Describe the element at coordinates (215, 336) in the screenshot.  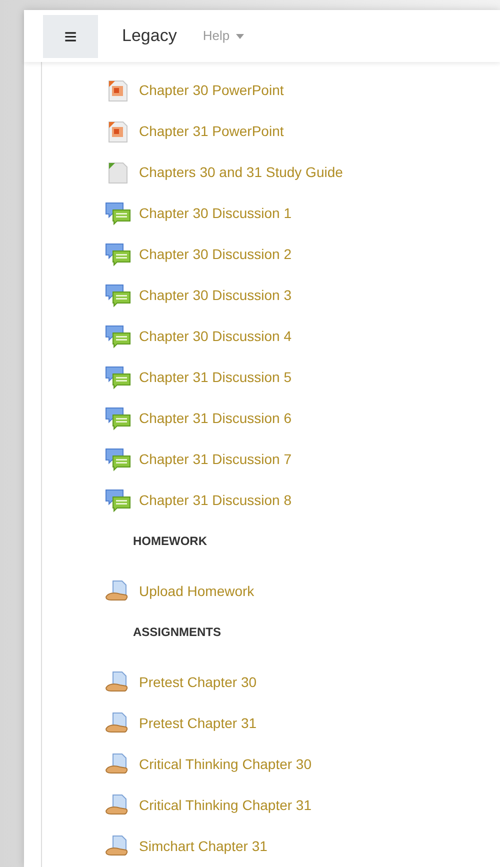
I see `activity-link: Chapter 30 Discussion 4` at that location.